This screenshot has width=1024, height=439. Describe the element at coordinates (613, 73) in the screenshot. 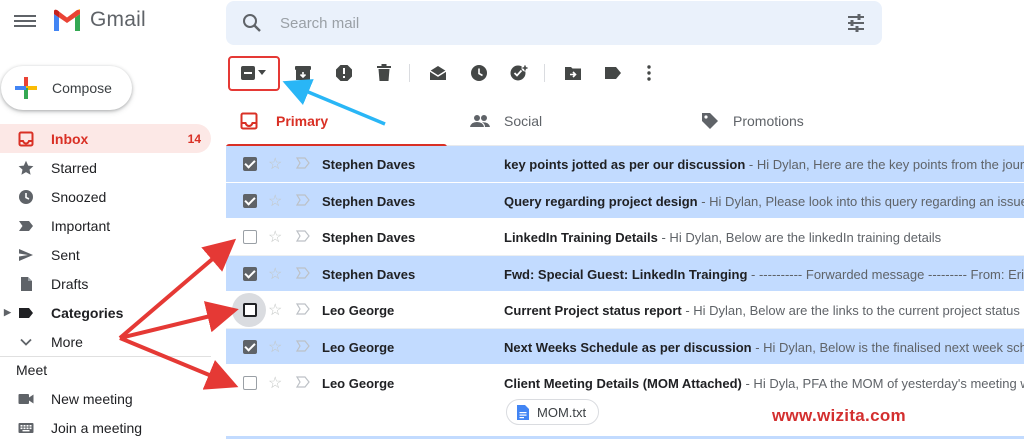

I see `labels-icon` at that location.